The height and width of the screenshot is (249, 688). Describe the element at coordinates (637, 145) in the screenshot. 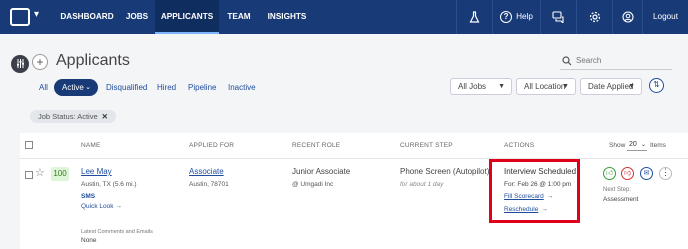

I see `page-size-select: 20 ⌄` at that location.